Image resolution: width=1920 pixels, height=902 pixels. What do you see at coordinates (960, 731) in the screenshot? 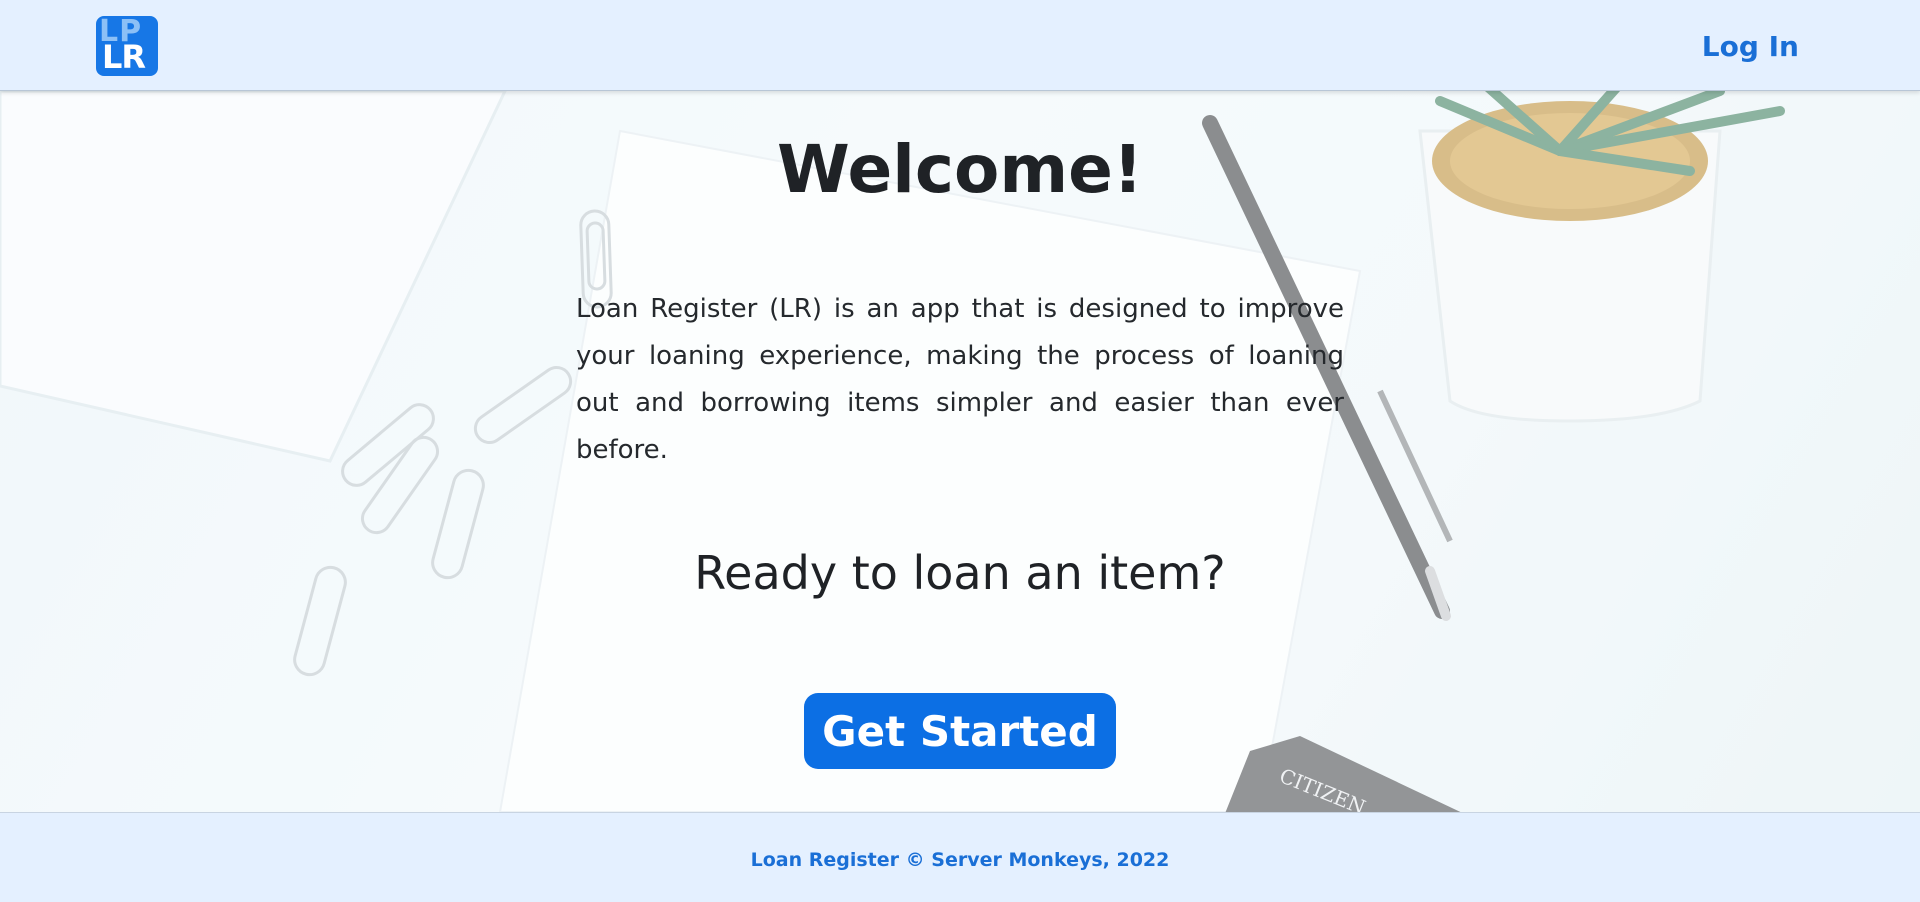
I see `get-started-button: Get Started` at bounding box center [960, 731].